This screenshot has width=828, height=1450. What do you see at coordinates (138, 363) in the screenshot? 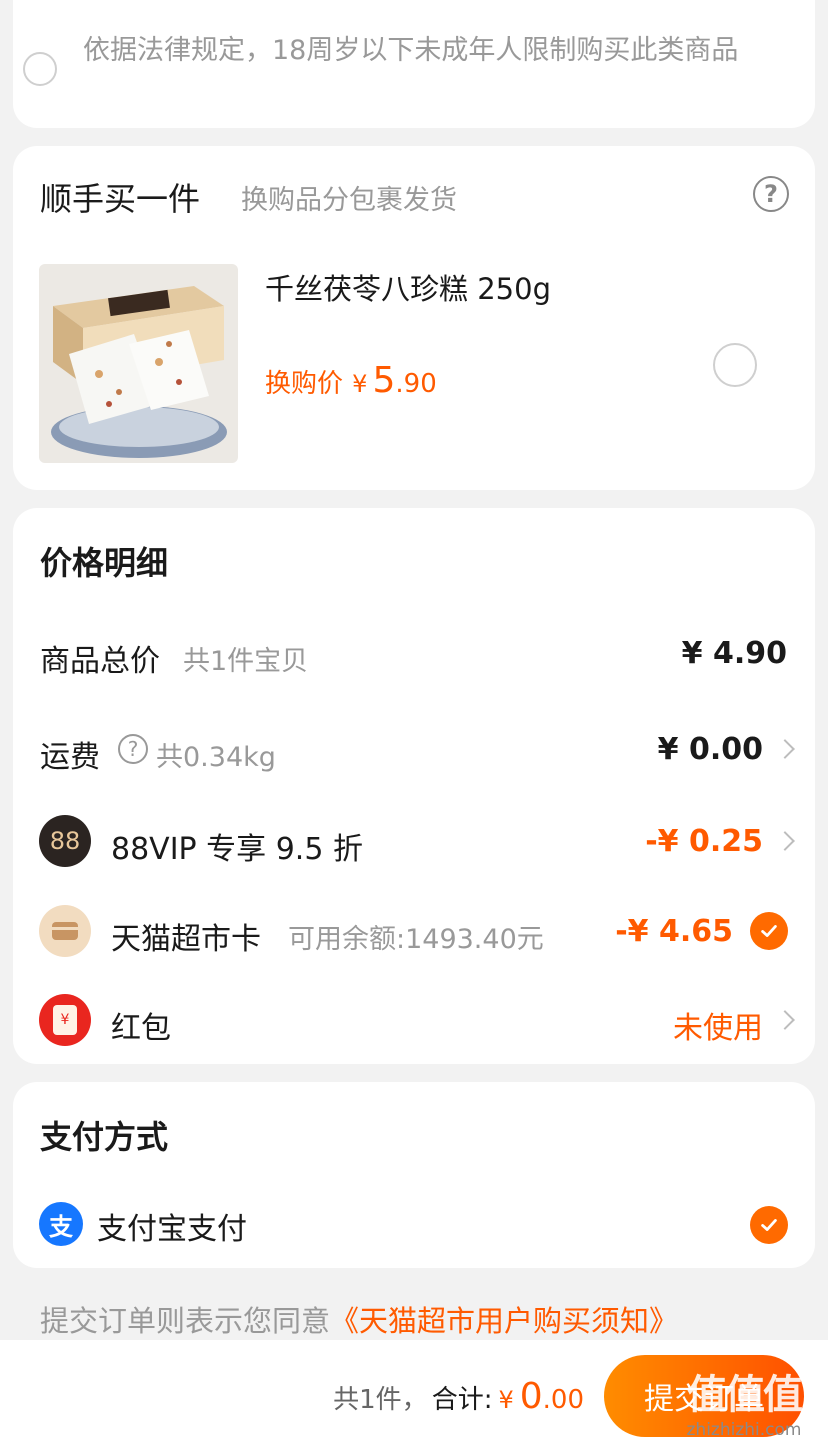
I see `product-image` at bounding box center [138, 363].